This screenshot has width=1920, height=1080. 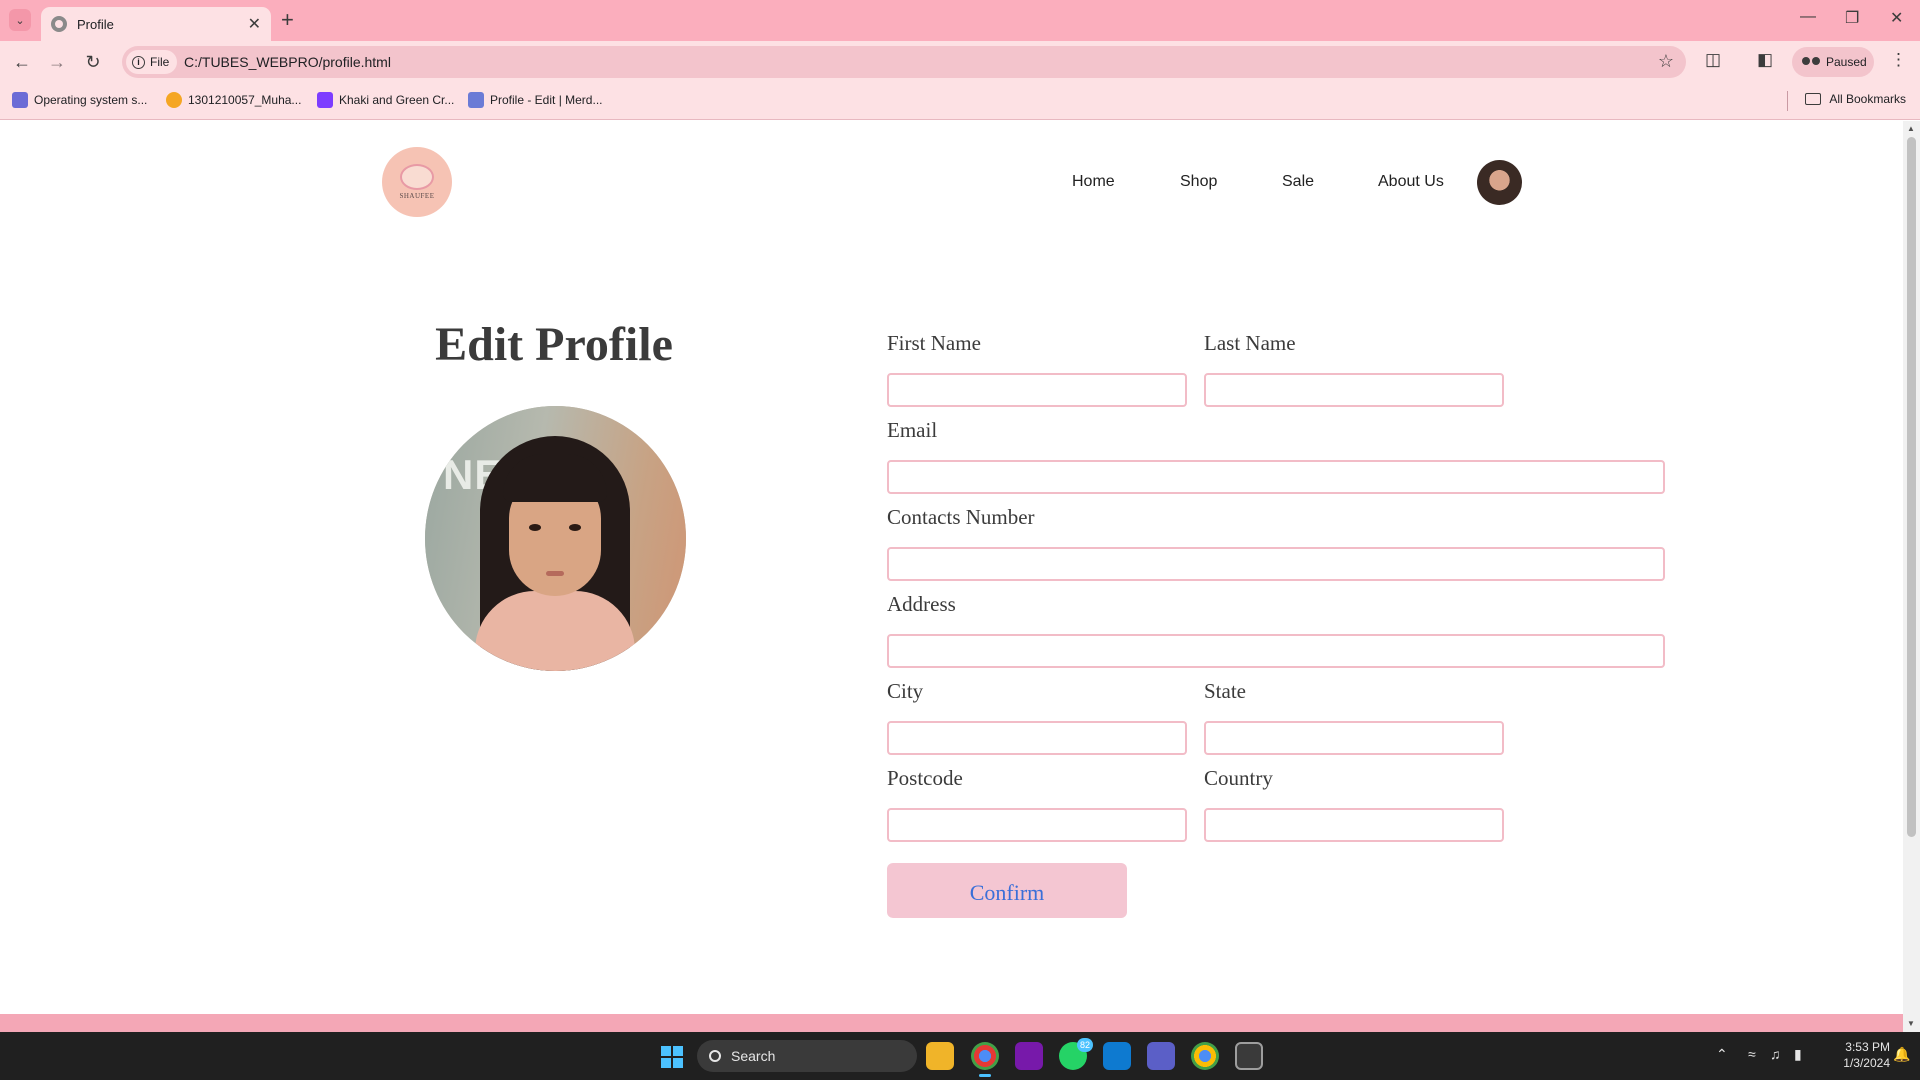 I want to click on first-name-label: First Name, so click(x=934, y=343).